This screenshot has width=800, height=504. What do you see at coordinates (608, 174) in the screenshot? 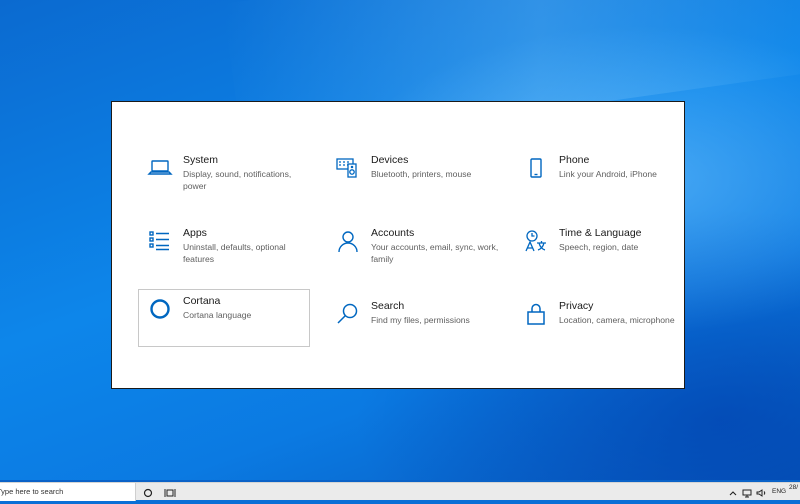
I see `tile-description: Link your Android, iPhone` at bounding box center [608, 174].